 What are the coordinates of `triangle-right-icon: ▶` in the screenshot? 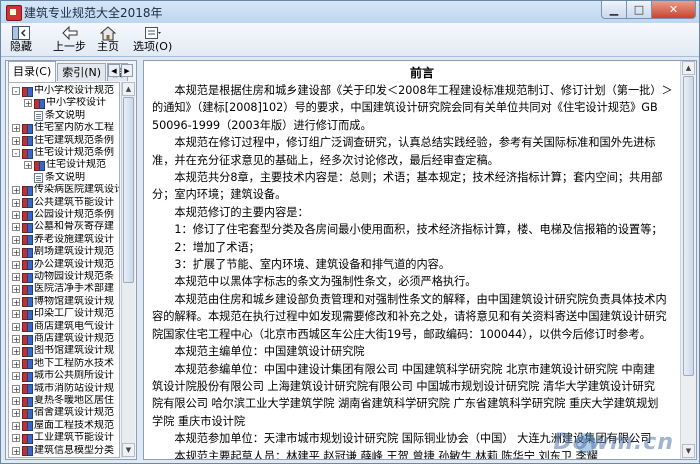 It's located at (127, 70).